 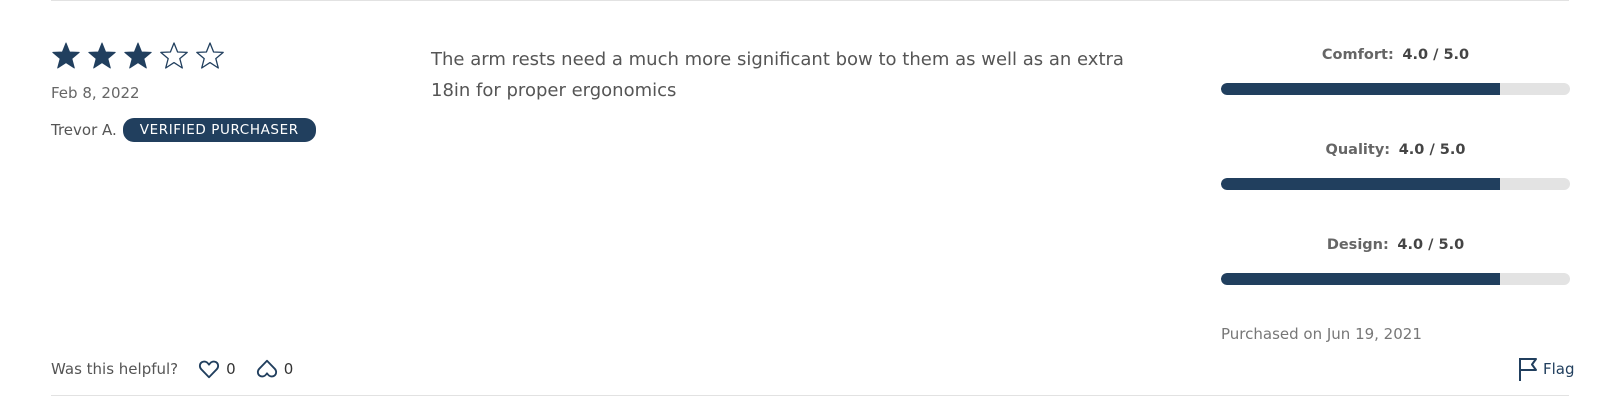 What do you see at coordinates (115, 369) in the screenshot?
I see `helpful-question: Was this helpful?` at bounding box center [115, 369].